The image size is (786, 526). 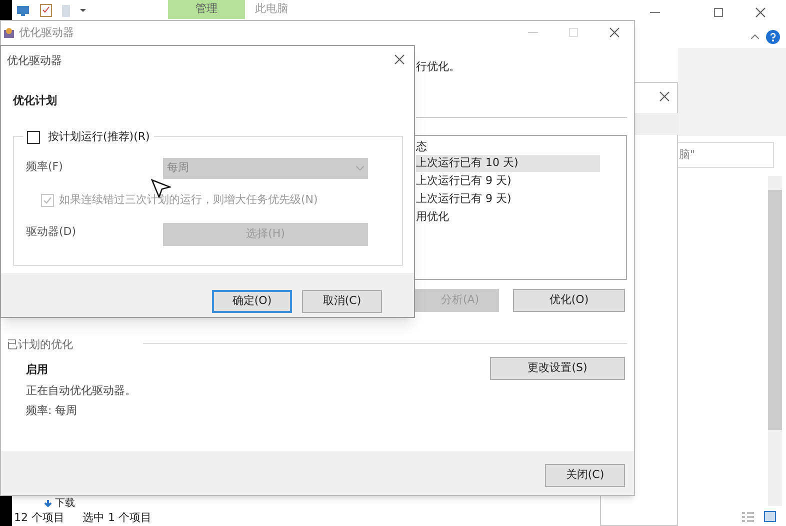 I want to click on column-header: 态, so click(x=421, y=147).